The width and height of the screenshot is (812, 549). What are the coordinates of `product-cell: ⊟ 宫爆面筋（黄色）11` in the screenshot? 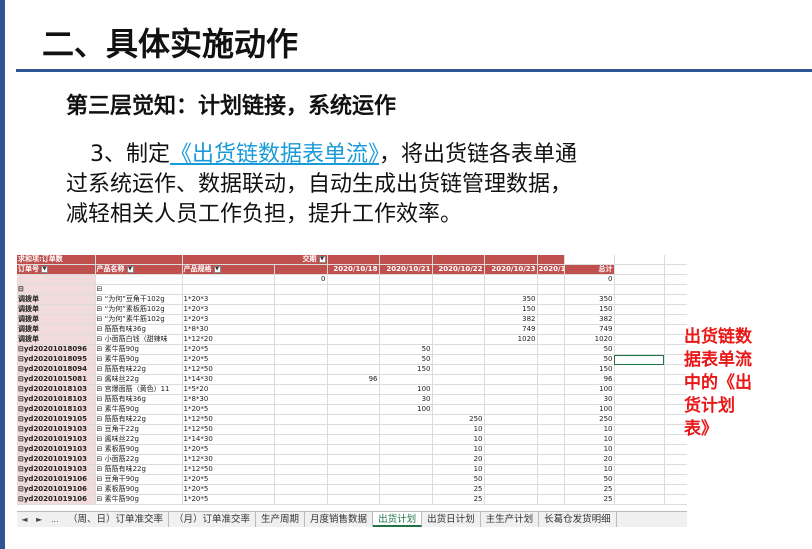 It's located at (139, 389).